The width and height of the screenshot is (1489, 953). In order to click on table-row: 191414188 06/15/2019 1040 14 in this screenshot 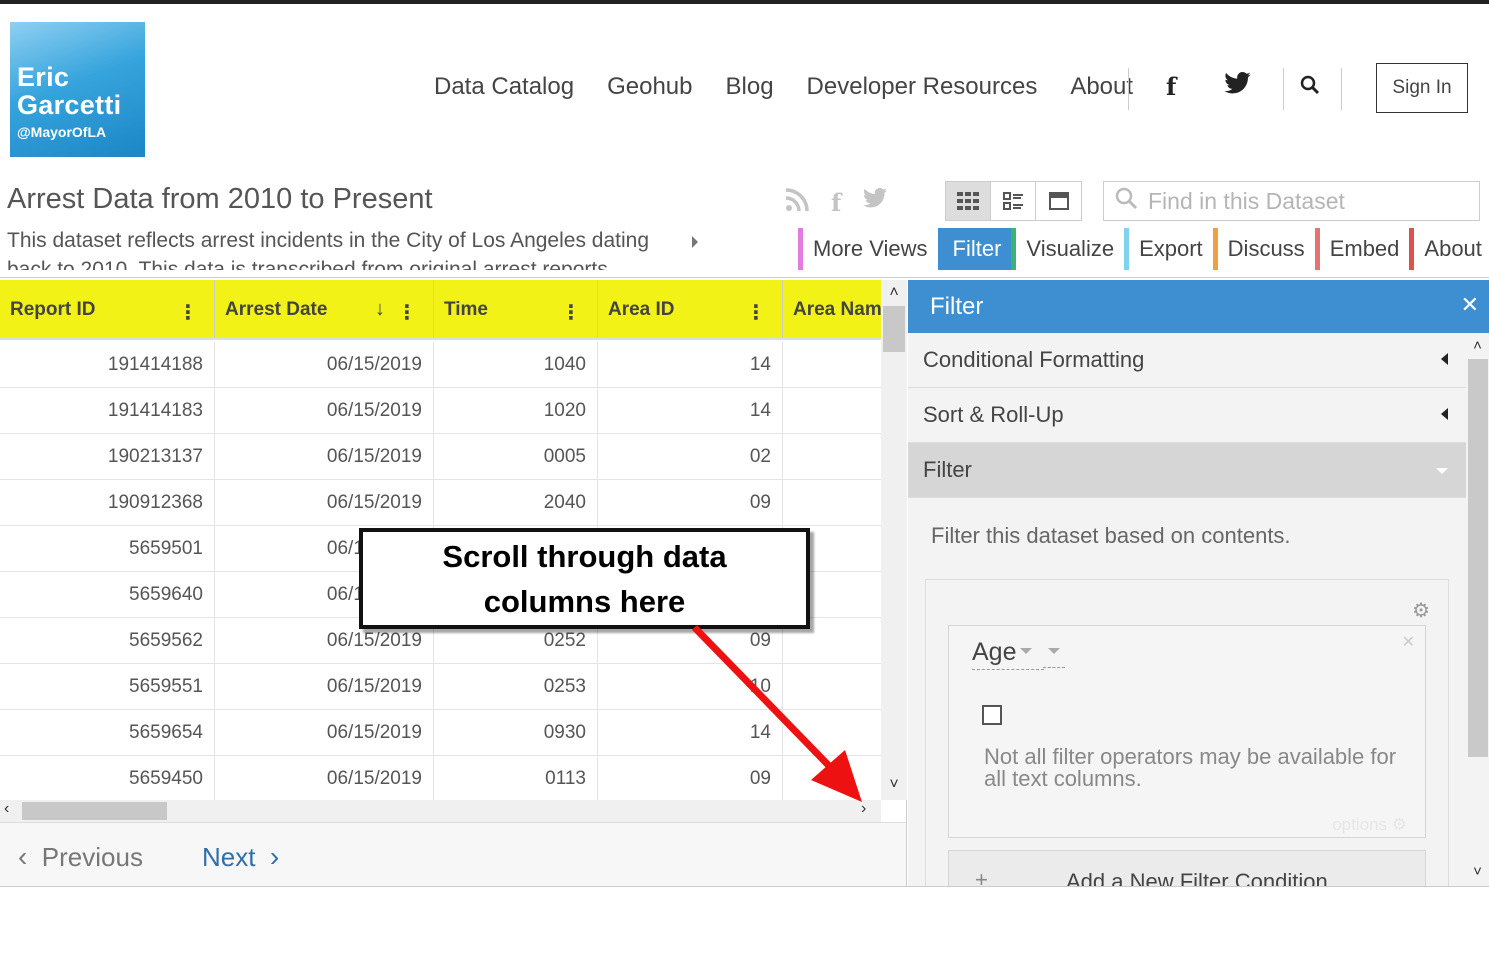, I will do `click(440, 365)`.